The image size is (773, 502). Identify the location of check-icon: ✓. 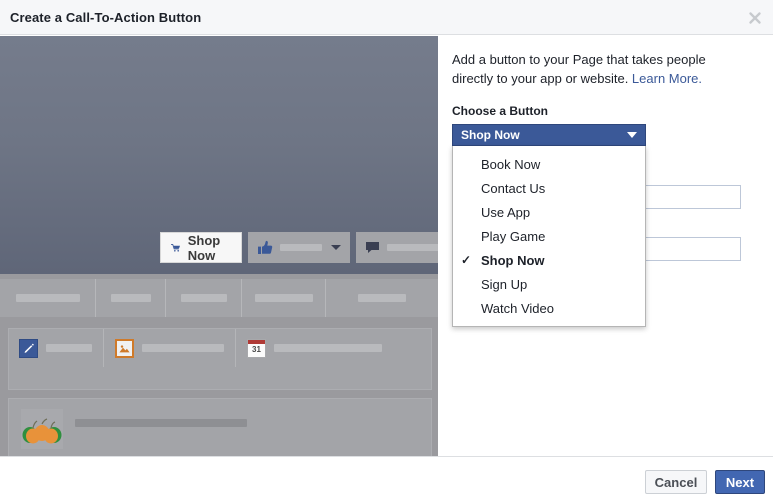
(466, 260).